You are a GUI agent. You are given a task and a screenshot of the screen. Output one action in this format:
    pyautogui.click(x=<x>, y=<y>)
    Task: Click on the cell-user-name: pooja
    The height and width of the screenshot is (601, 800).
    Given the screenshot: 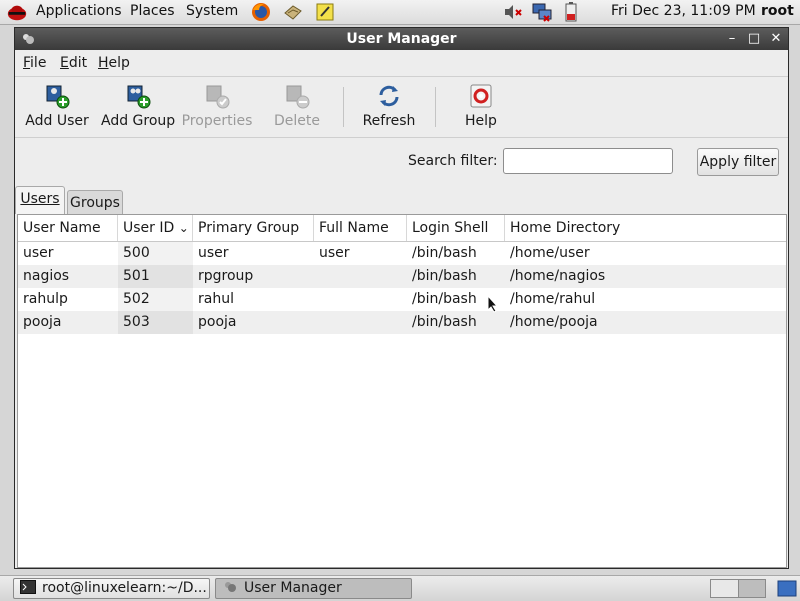 What is the action you would take?
    pyautogui.click(x=42, y=322)
    